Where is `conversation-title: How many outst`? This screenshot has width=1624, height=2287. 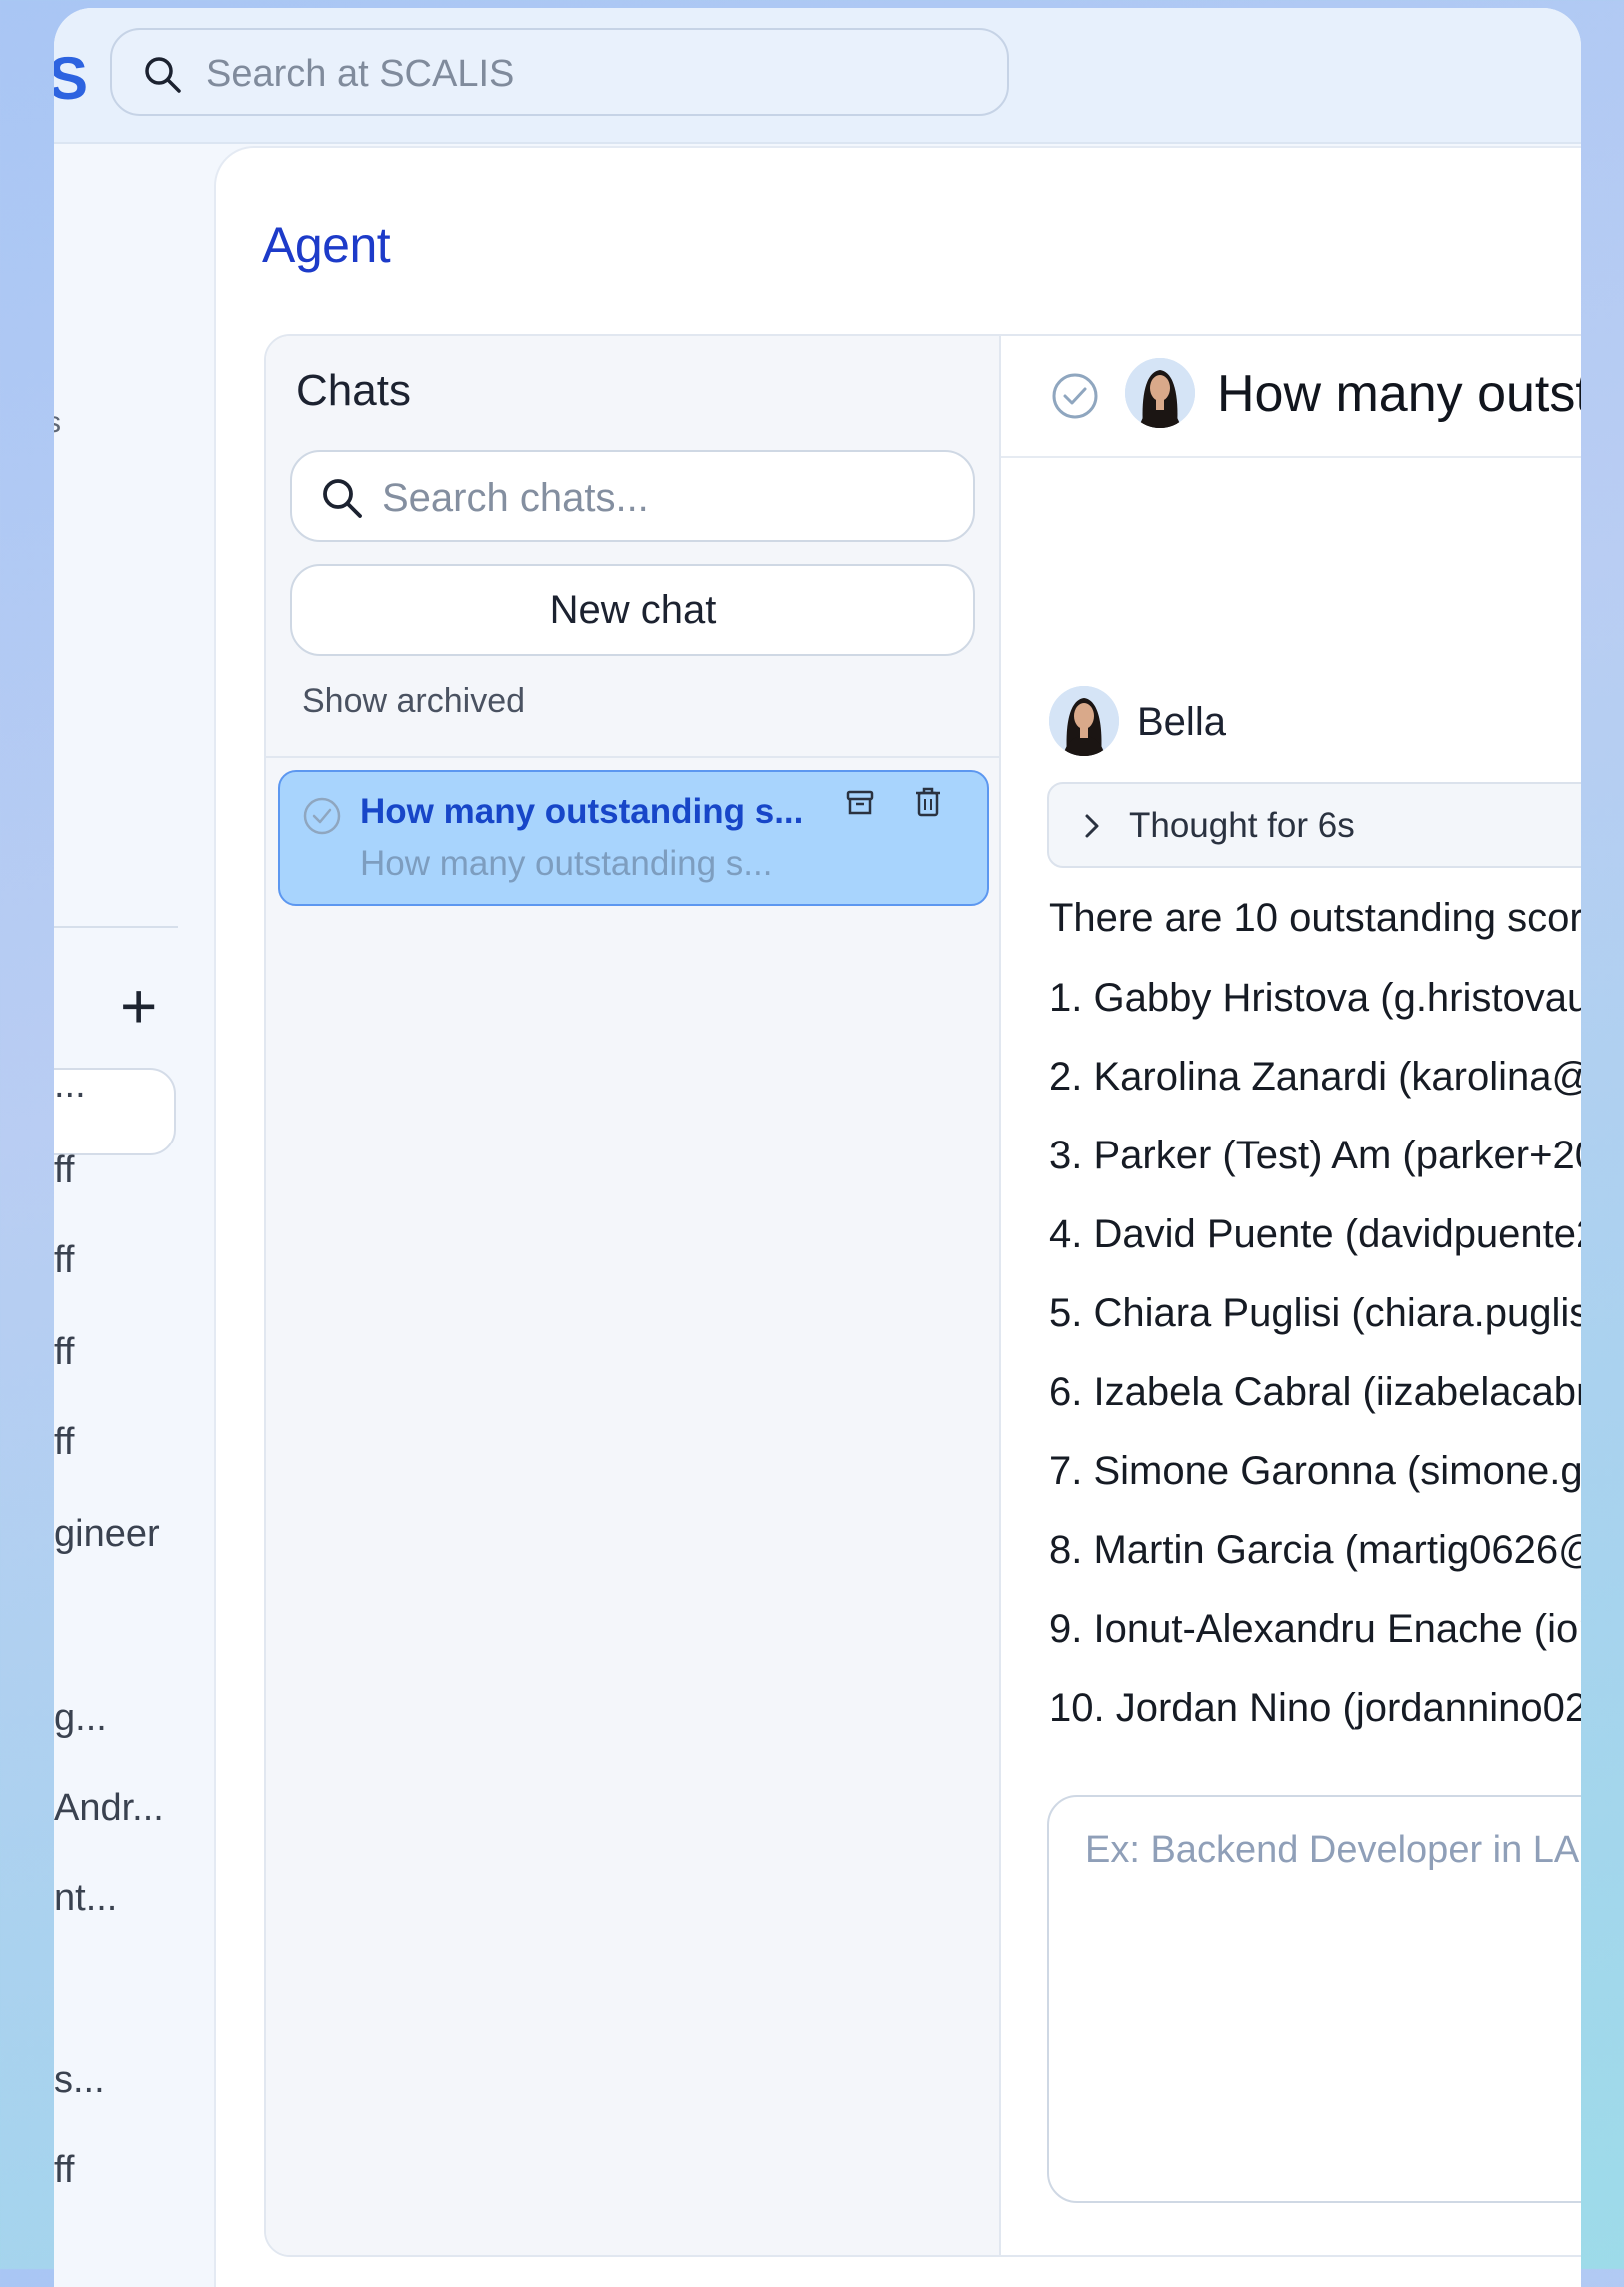 conversation-title: How many outst is located at coordinates (1399, 394).